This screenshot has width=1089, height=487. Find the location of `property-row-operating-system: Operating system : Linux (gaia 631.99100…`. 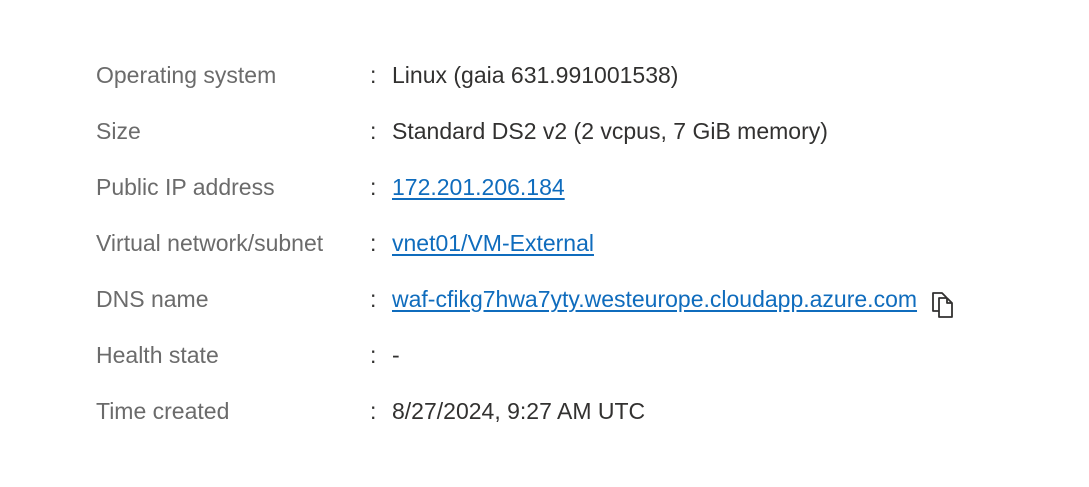

property-row-operating-system: Operating system : Linux (gaia 631.99100… is located at coordinates (576, 75).